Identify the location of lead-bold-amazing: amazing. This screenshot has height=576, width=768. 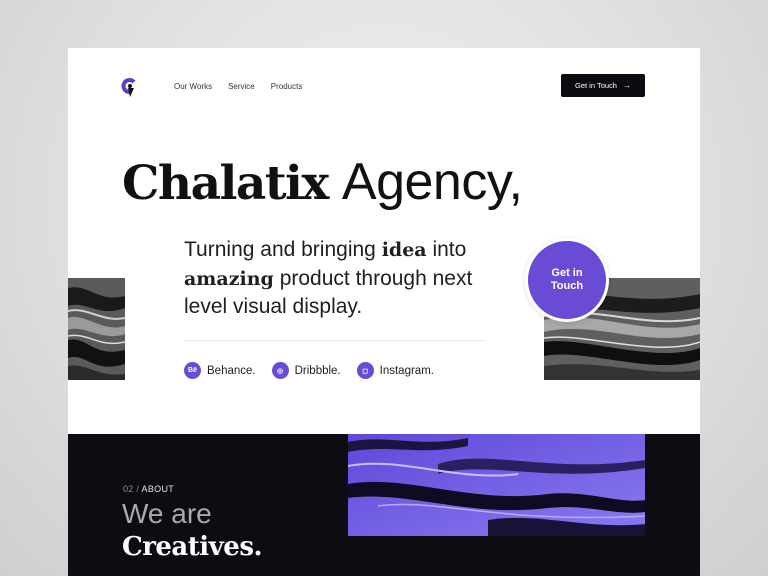
(229, 278).